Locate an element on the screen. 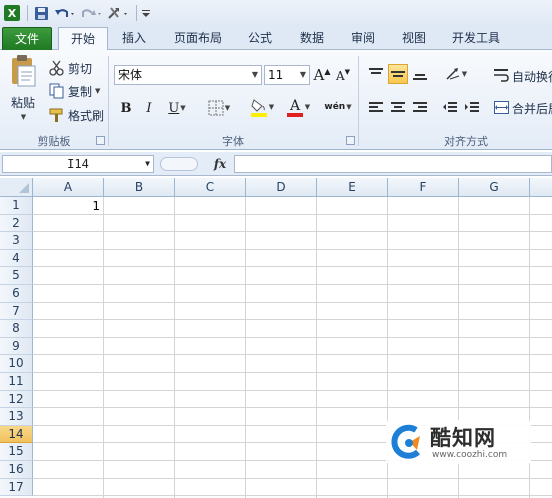  tab-insert: 插入 is located at coordinates (134, 38).